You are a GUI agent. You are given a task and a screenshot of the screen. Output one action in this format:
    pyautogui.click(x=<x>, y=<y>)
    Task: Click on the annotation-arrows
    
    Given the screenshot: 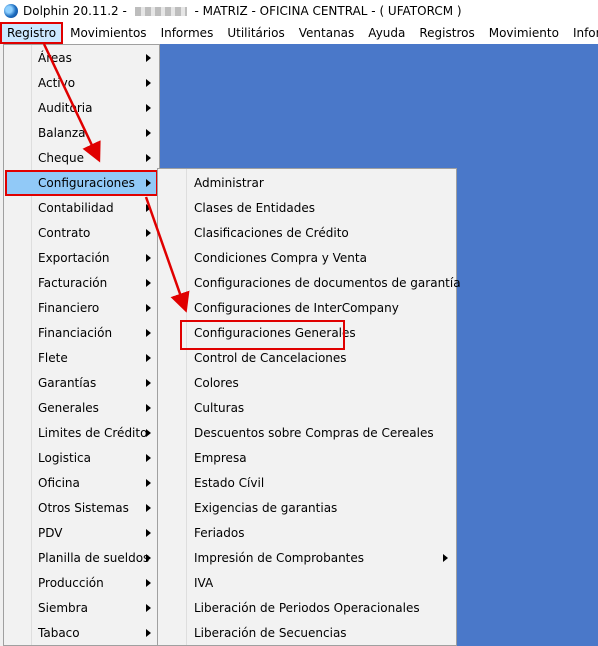 What is the action you would take?
    pyautogui.click(x=116, y=178)
    